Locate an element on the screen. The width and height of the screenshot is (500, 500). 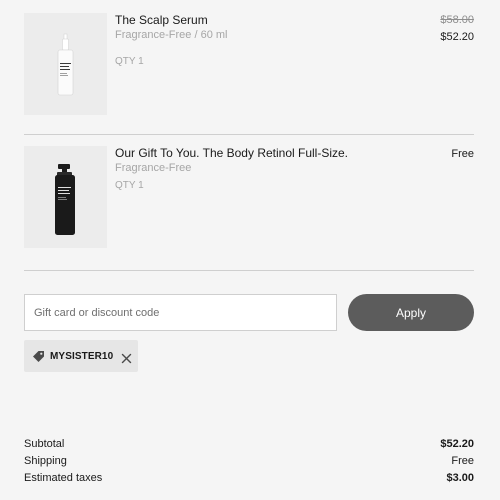
applied-discount-tag: MYSISTER10 is located at coordinates (81, 356).